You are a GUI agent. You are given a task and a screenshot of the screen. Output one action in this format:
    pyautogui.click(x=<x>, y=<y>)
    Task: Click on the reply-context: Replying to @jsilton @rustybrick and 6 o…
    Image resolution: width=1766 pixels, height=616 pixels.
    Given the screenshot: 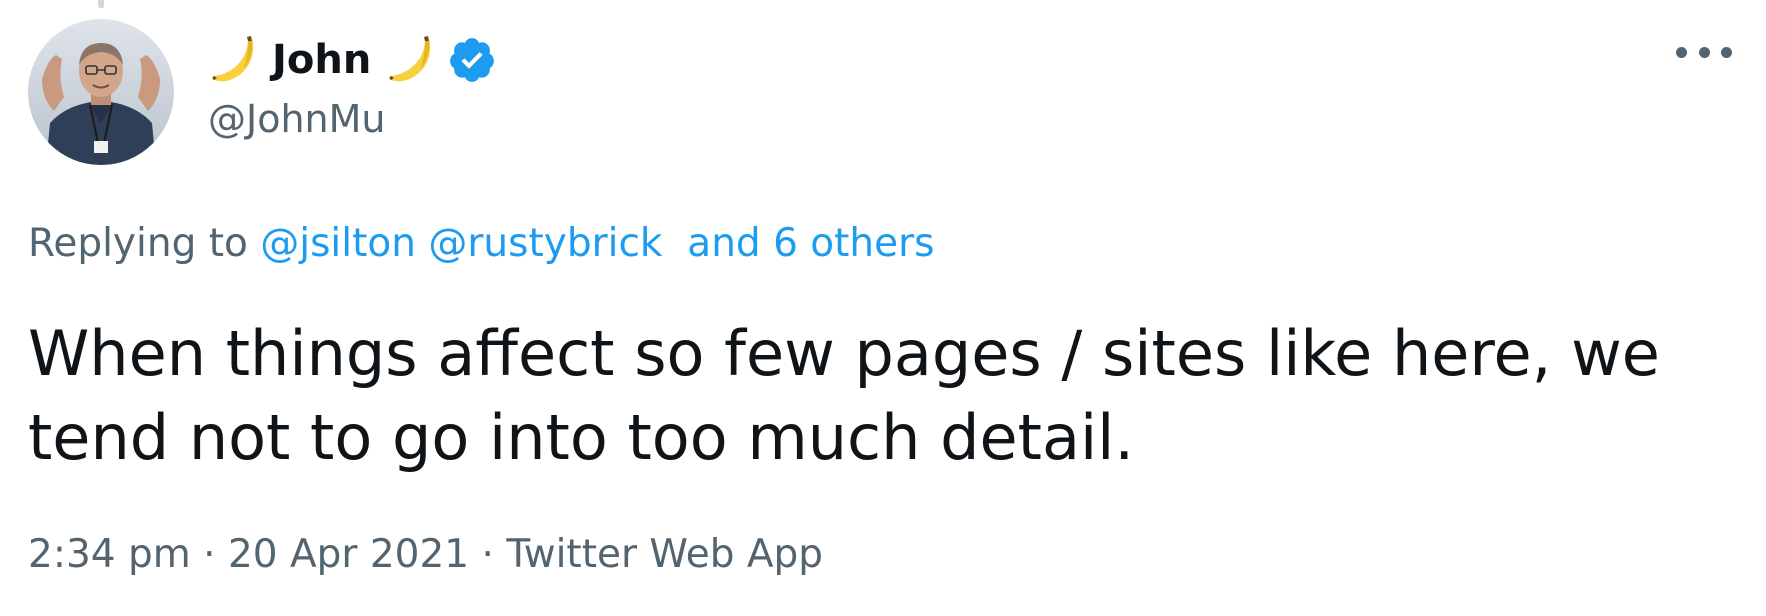 What is the action you would take?
    pyautogui.click(x=481, y=244)
    